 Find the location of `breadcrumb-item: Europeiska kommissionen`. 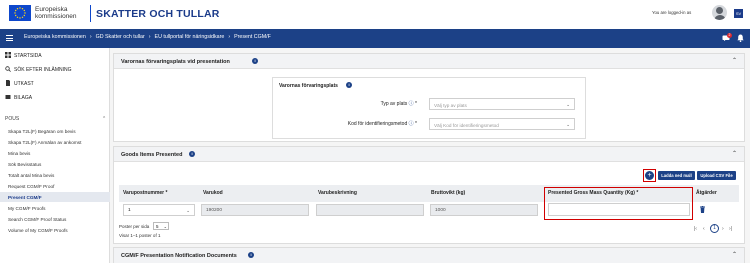

breadcrumb-item: Europeiska kommissionen is located at coordinates (55, 37).